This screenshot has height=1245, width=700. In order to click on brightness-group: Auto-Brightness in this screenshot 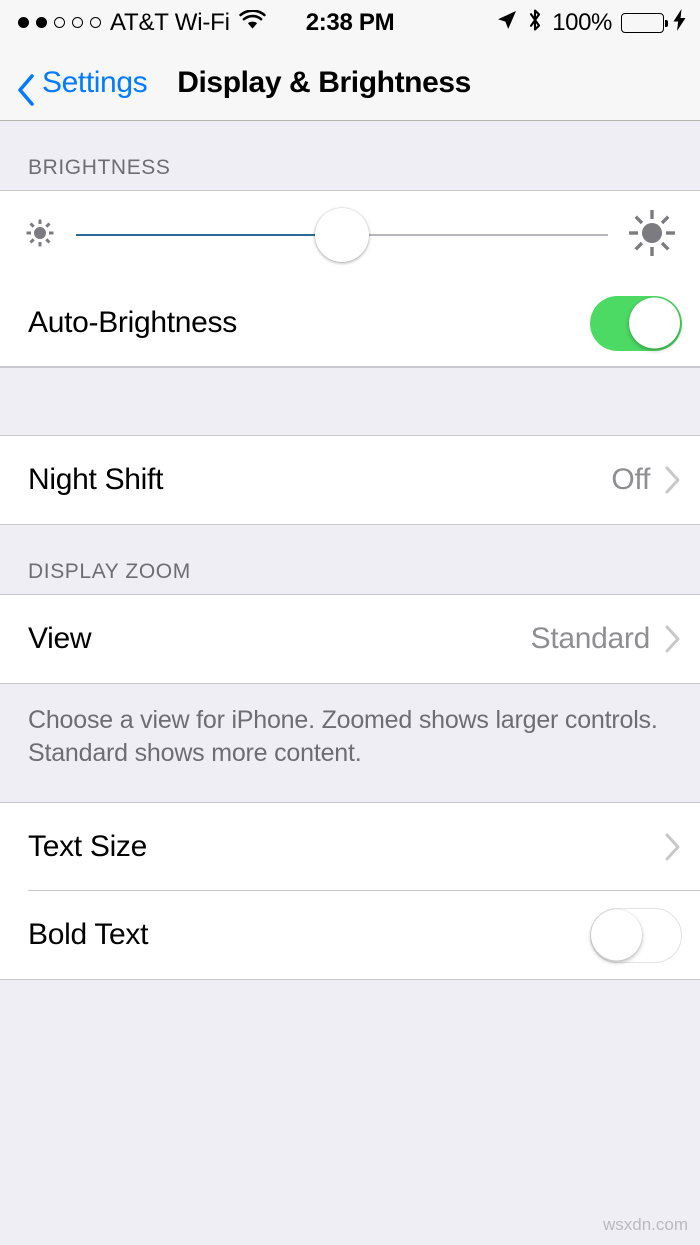, I will do `click(350, 279)`.